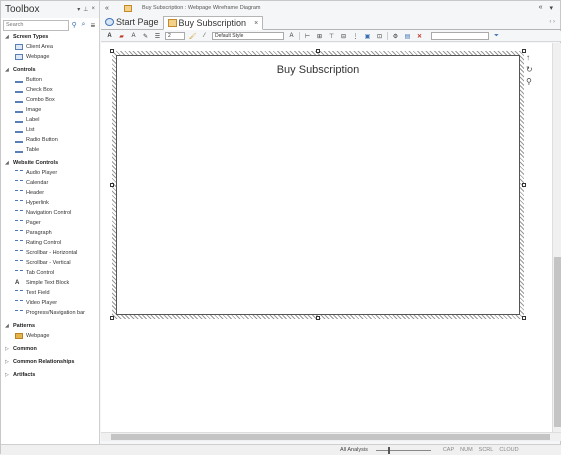  Describe the element at coordinates (50, 263) in the screenshot. I see `toolbox-item: Scrollbar - Vertical` at that location.